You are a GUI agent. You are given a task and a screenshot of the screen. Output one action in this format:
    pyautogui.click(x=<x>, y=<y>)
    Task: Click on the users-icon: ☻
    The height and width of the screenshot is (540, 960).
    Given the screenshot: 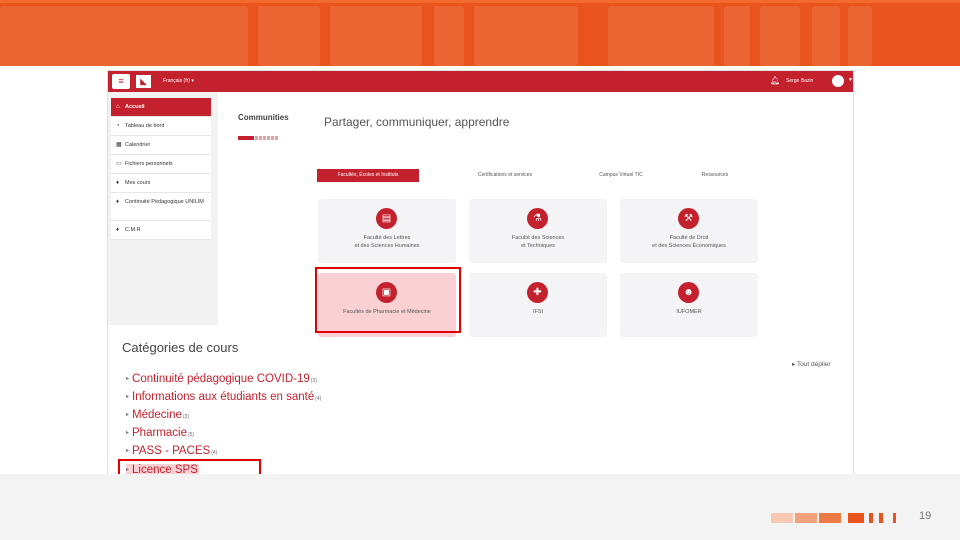 What is the action you would take?
    pyautogui.click(x=688, y=292)
    